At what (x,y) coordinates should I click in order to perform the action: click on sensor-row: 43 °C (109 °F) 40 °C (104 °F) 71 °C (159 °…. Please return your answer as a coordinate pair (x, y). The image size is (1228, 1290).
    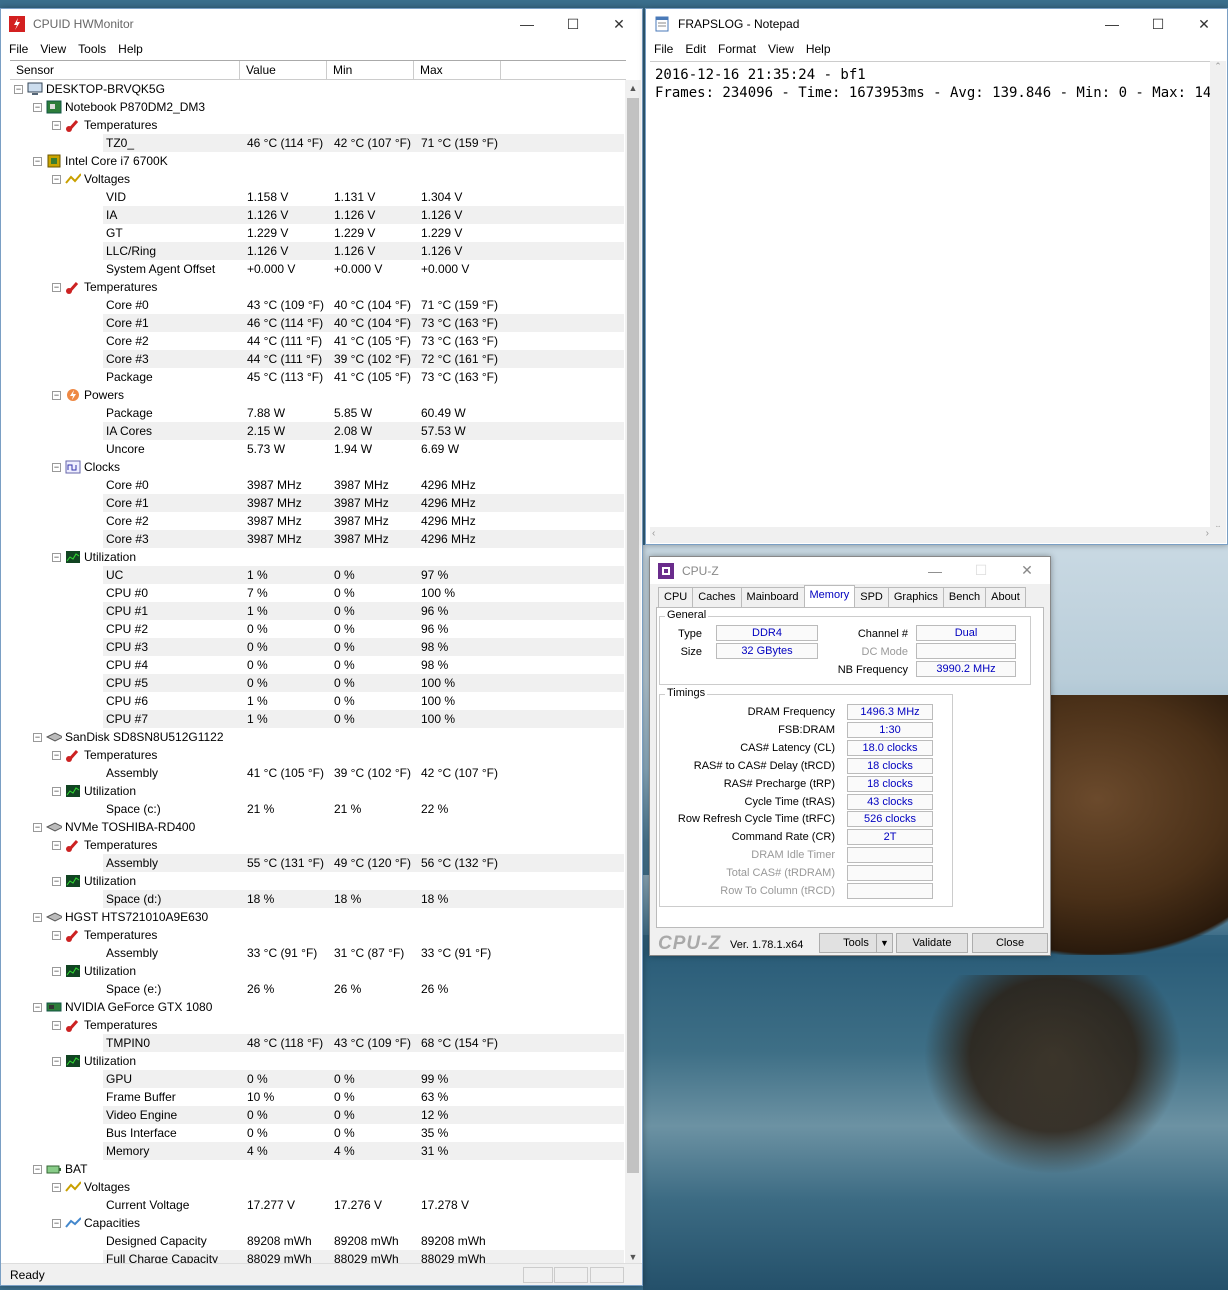
    Looking at the image, I should click on (317, 305).